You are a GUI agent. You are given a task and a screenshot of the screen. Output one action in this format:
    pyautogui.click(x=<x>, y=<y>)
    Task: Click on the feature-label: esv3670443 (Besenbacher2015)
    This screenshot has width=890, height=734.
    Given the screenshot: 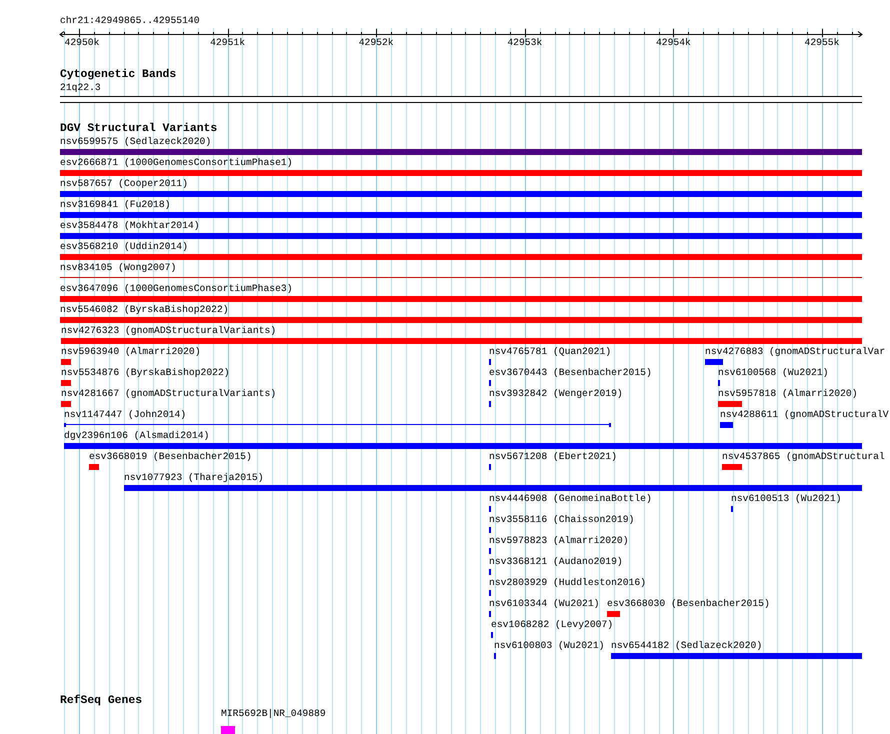 What is the action you would take?
    pyautogui.click(x=570, y=373)
    